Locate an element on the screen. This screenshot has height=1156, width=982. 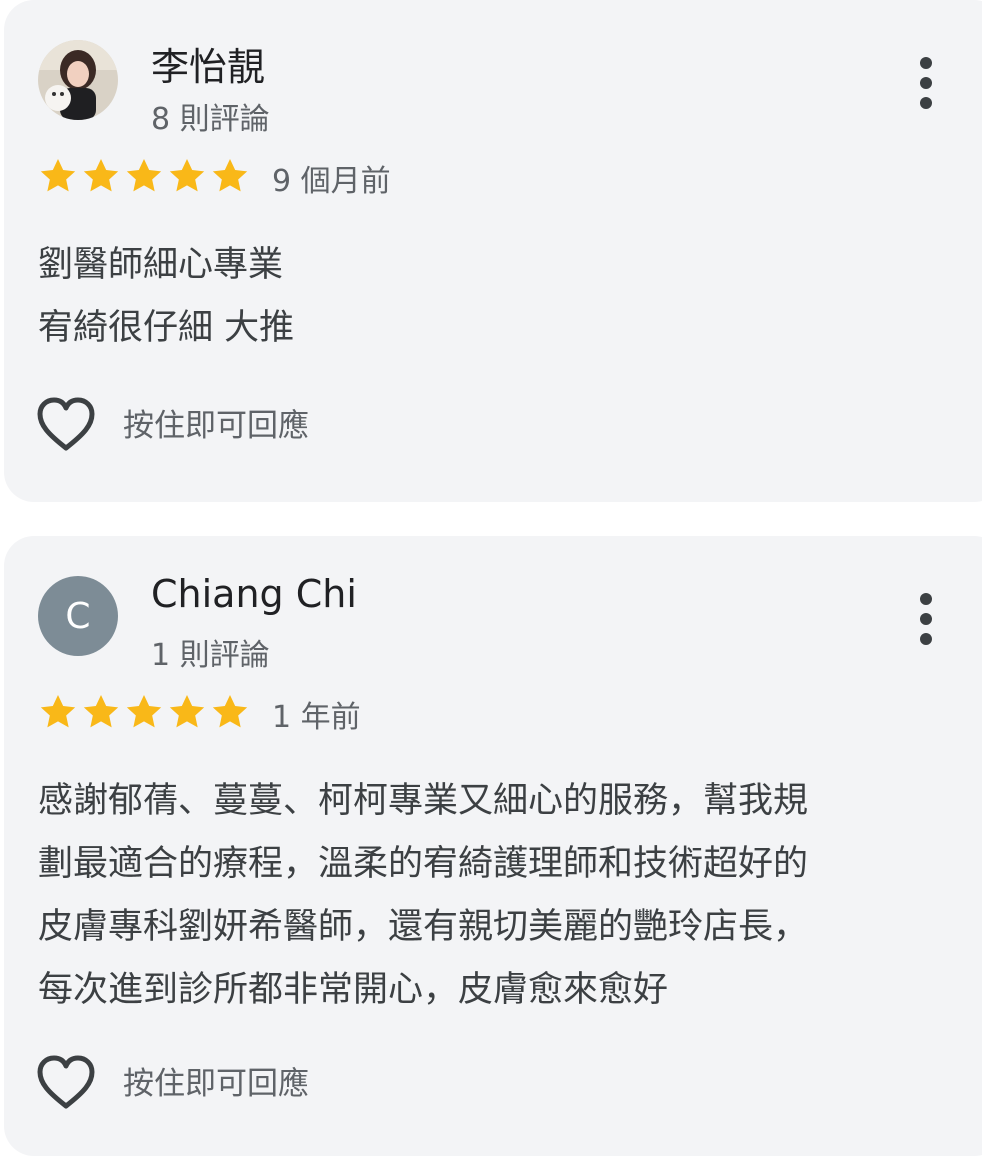
review-time: 9 個月前 is located at coordinates (331, 181).